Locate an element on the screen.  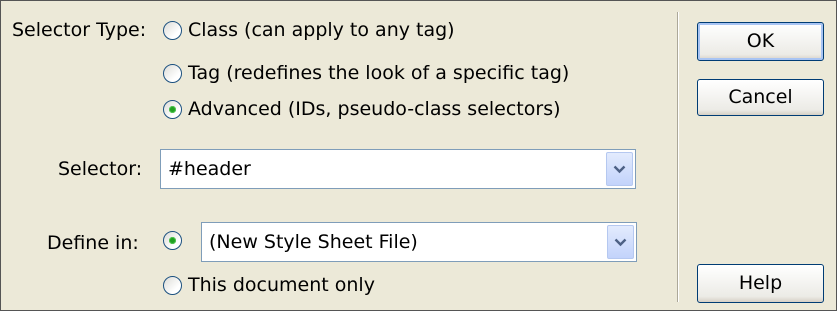
radio-class: Class (can apply to any tag) is located at coordinates (309, 30).